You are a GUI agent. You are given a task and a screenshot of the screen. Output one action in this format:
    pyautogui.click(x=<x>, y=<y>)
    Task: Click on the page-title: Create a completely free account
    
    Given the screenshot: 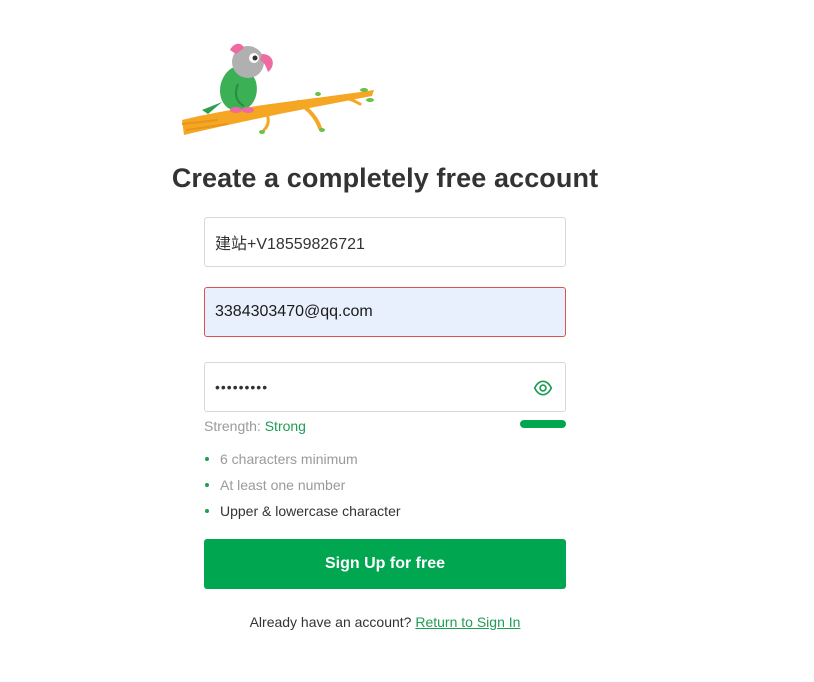 What is the action you would take?
    pyautogui.click(x=385, y=178)
    